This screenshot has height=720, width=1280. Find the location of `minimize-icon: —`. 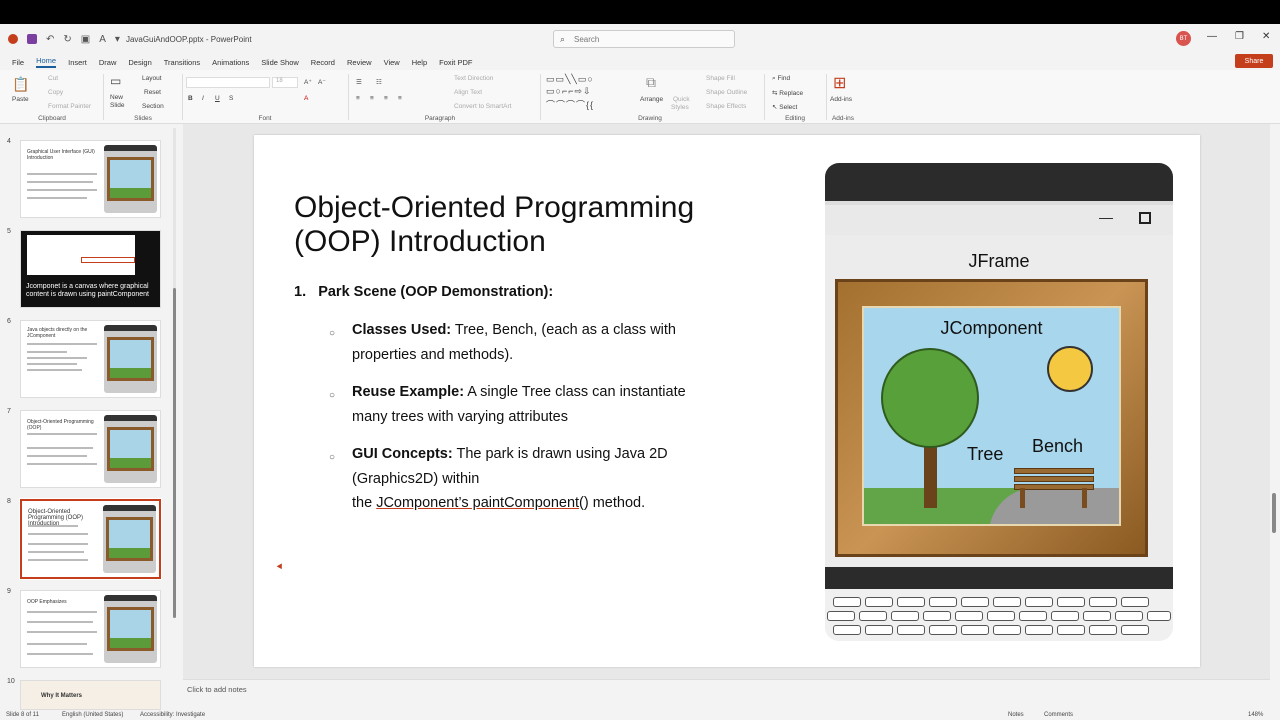

minimize-icon: — is located at coordinates (1212, 36).